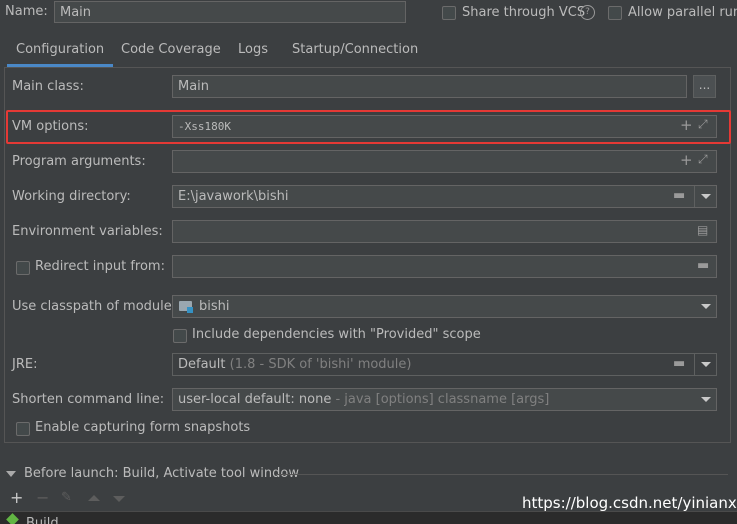 The height and width of the screenshot is (524, 737). What do you see at coordinates (615, 13) in the screenshot?
I see `allow-parallel-checkbox` at bounding box center [615, 13].